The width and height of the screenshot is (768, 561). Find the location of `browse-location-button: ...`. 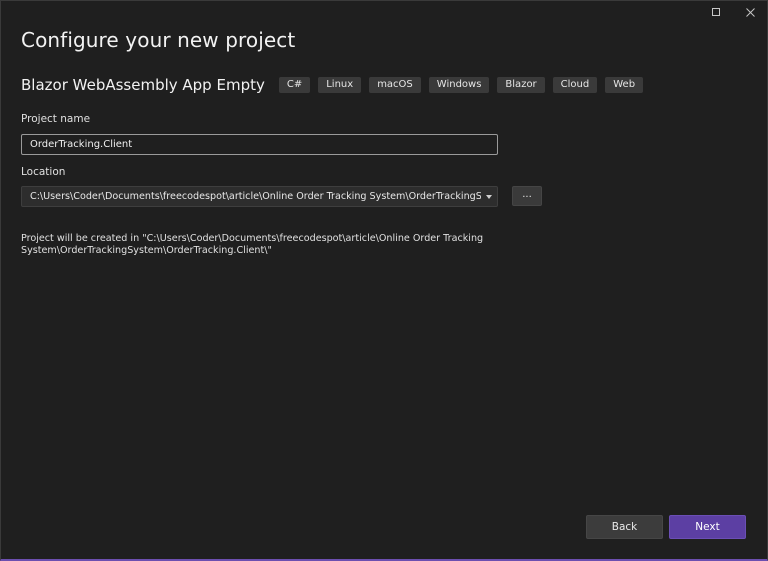

browse-location-button: ... is located at coordinates (527, 196).